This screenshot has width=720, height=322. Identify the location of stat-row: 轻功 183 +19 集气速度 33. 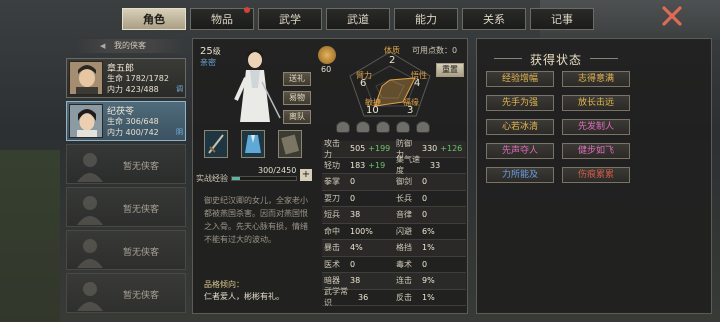
(394, 165).